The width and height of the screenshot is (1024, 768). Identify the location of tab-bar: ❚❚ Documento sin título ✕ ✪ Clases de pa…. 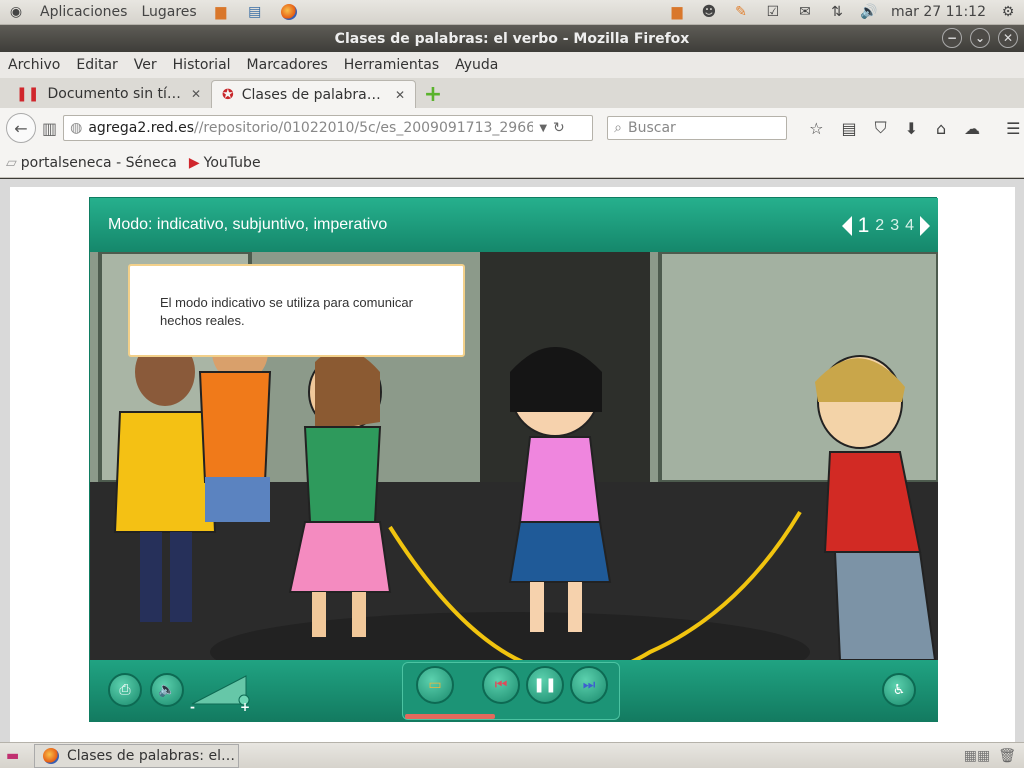
(512, 93).